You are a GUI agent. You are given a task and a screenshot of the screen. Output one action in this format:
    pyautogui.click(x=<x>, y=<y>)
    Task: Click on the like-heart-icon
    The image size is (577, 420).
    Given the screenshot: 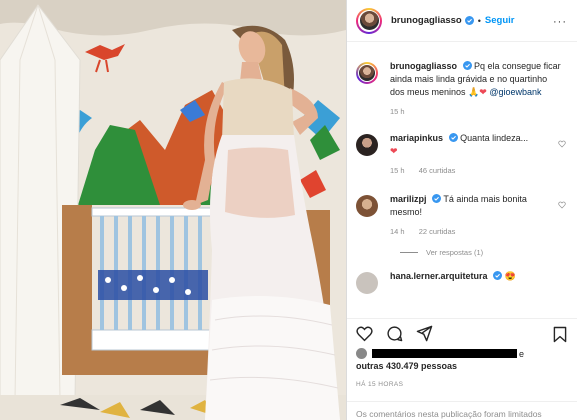 What is the action you would take?
    pyautogui.click(x=364, y=334)
    